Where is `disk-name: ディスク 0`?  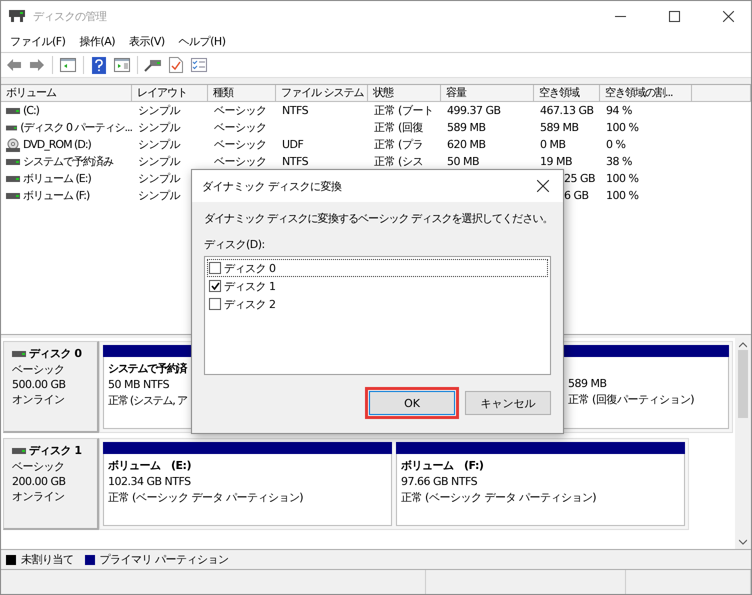
disk-name: ディスク 0 is located at coordinates (55, 353).